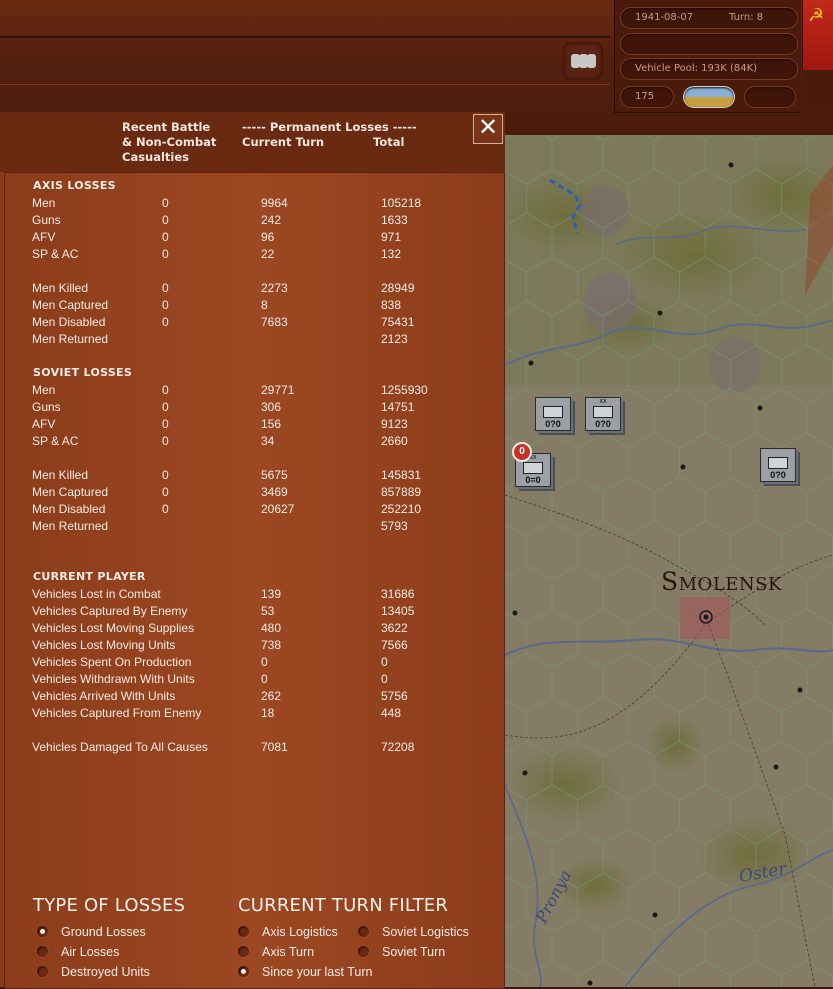  I want to click on total-value: 252210, so click(401, 509).